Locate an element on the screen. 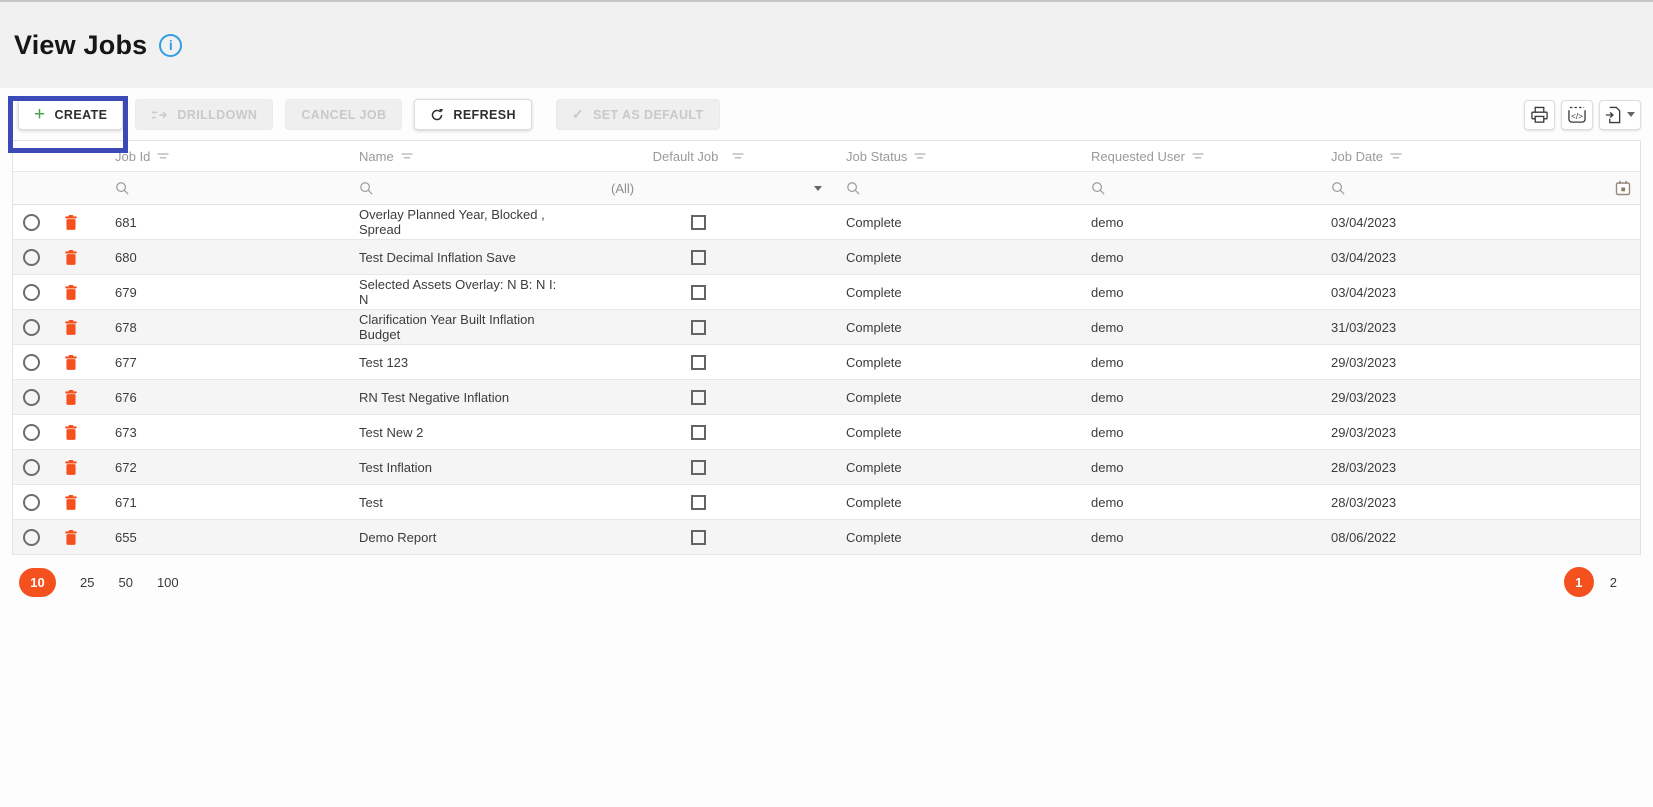 The image size is (1653, 807). refresh-button: REFRESH is located at coordinates (473, 114).